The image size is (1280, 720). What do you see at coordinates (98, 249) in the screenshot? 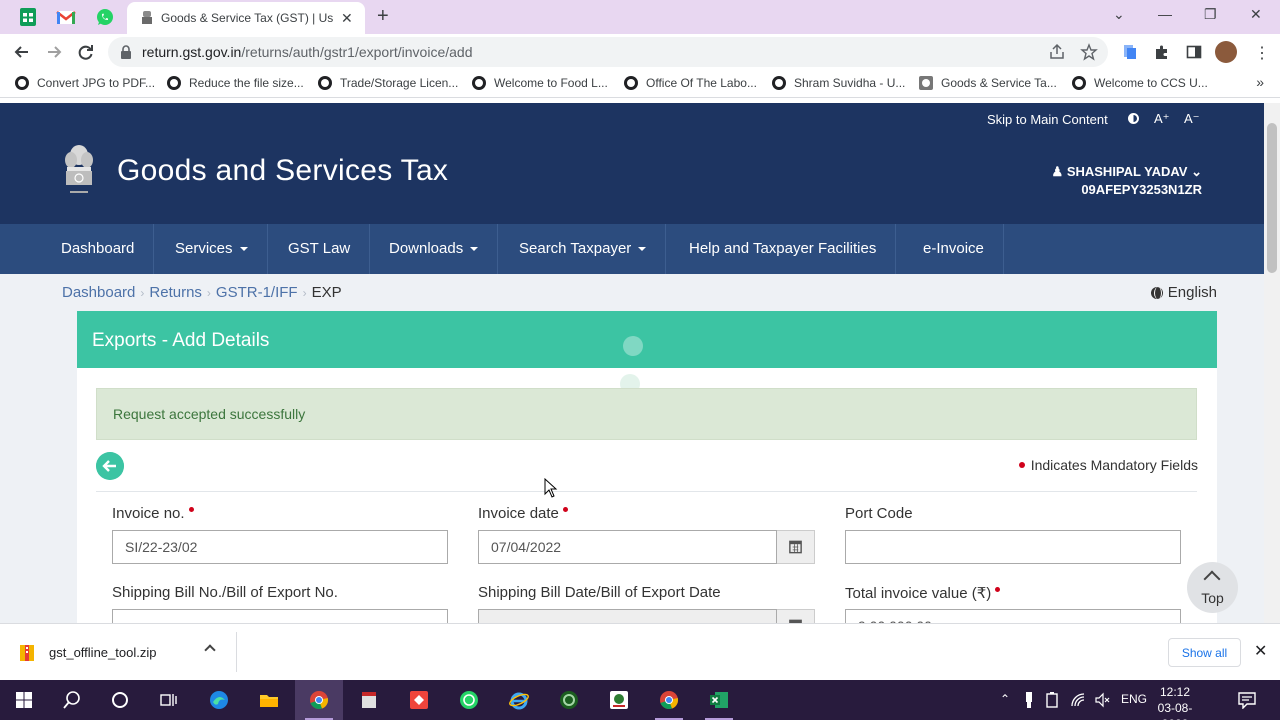
I see `nav-dashboard: Dashboard` at bounding box center [98, 249].